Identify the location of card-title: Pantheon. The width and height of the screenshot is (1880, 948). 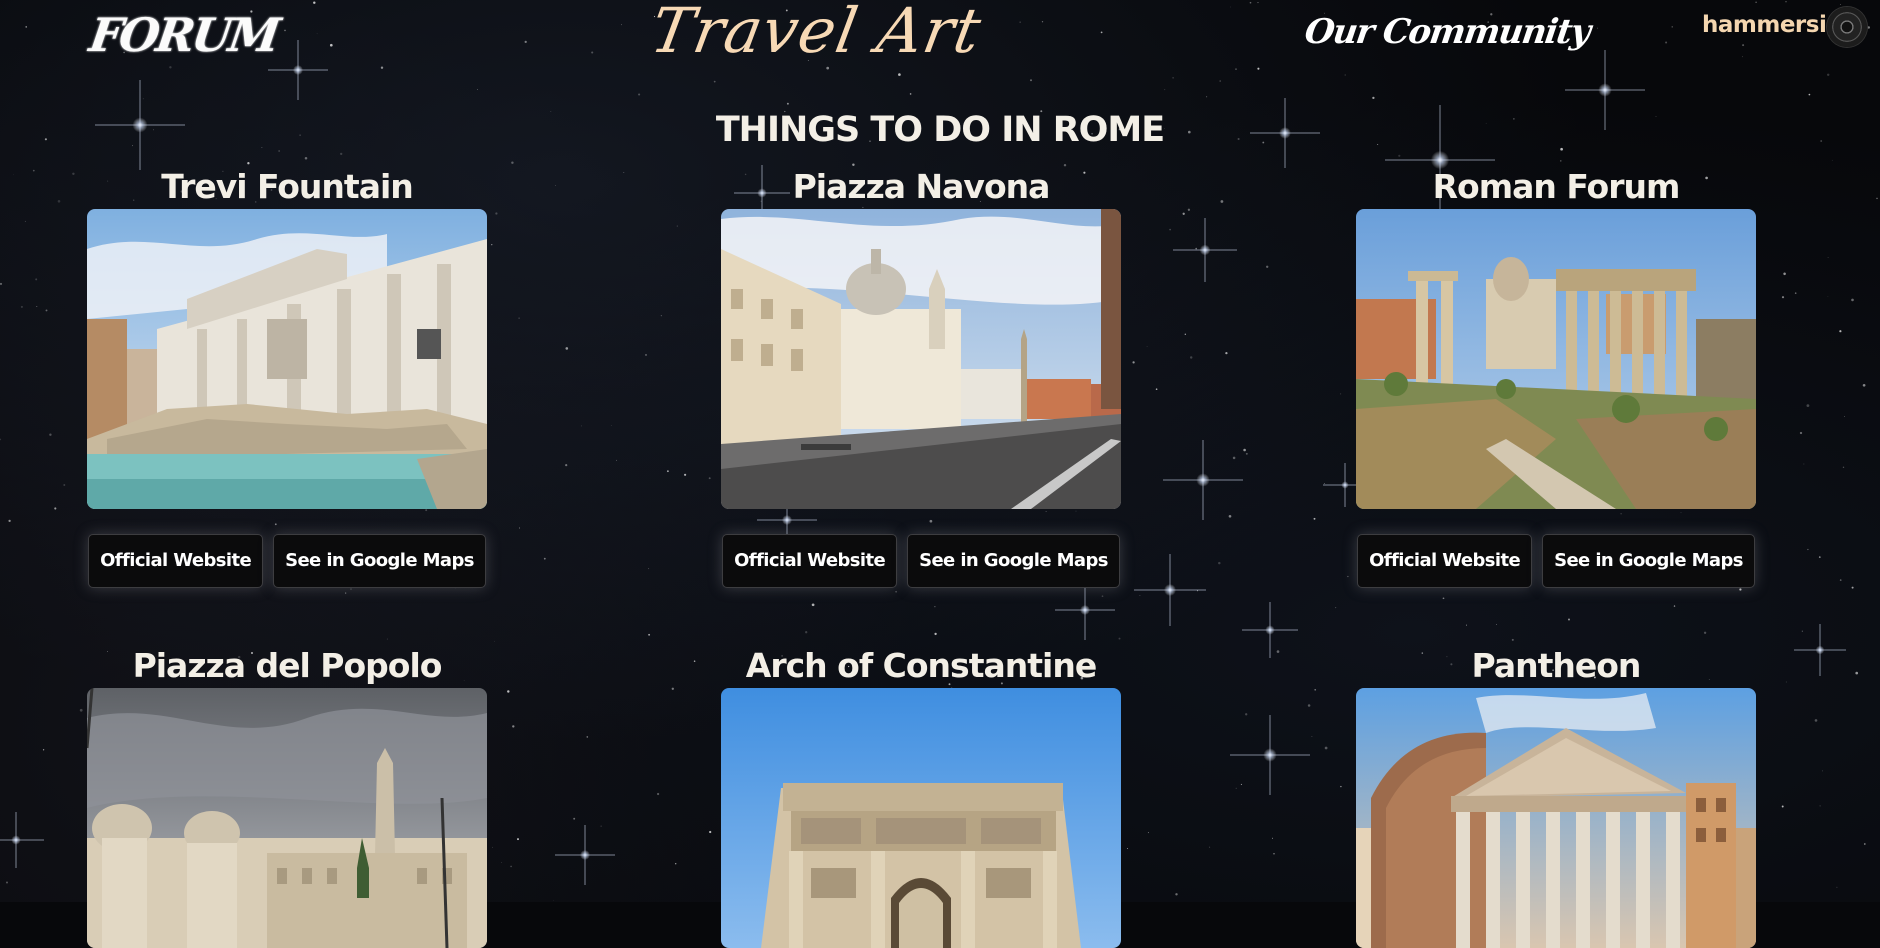
(1556, 665).